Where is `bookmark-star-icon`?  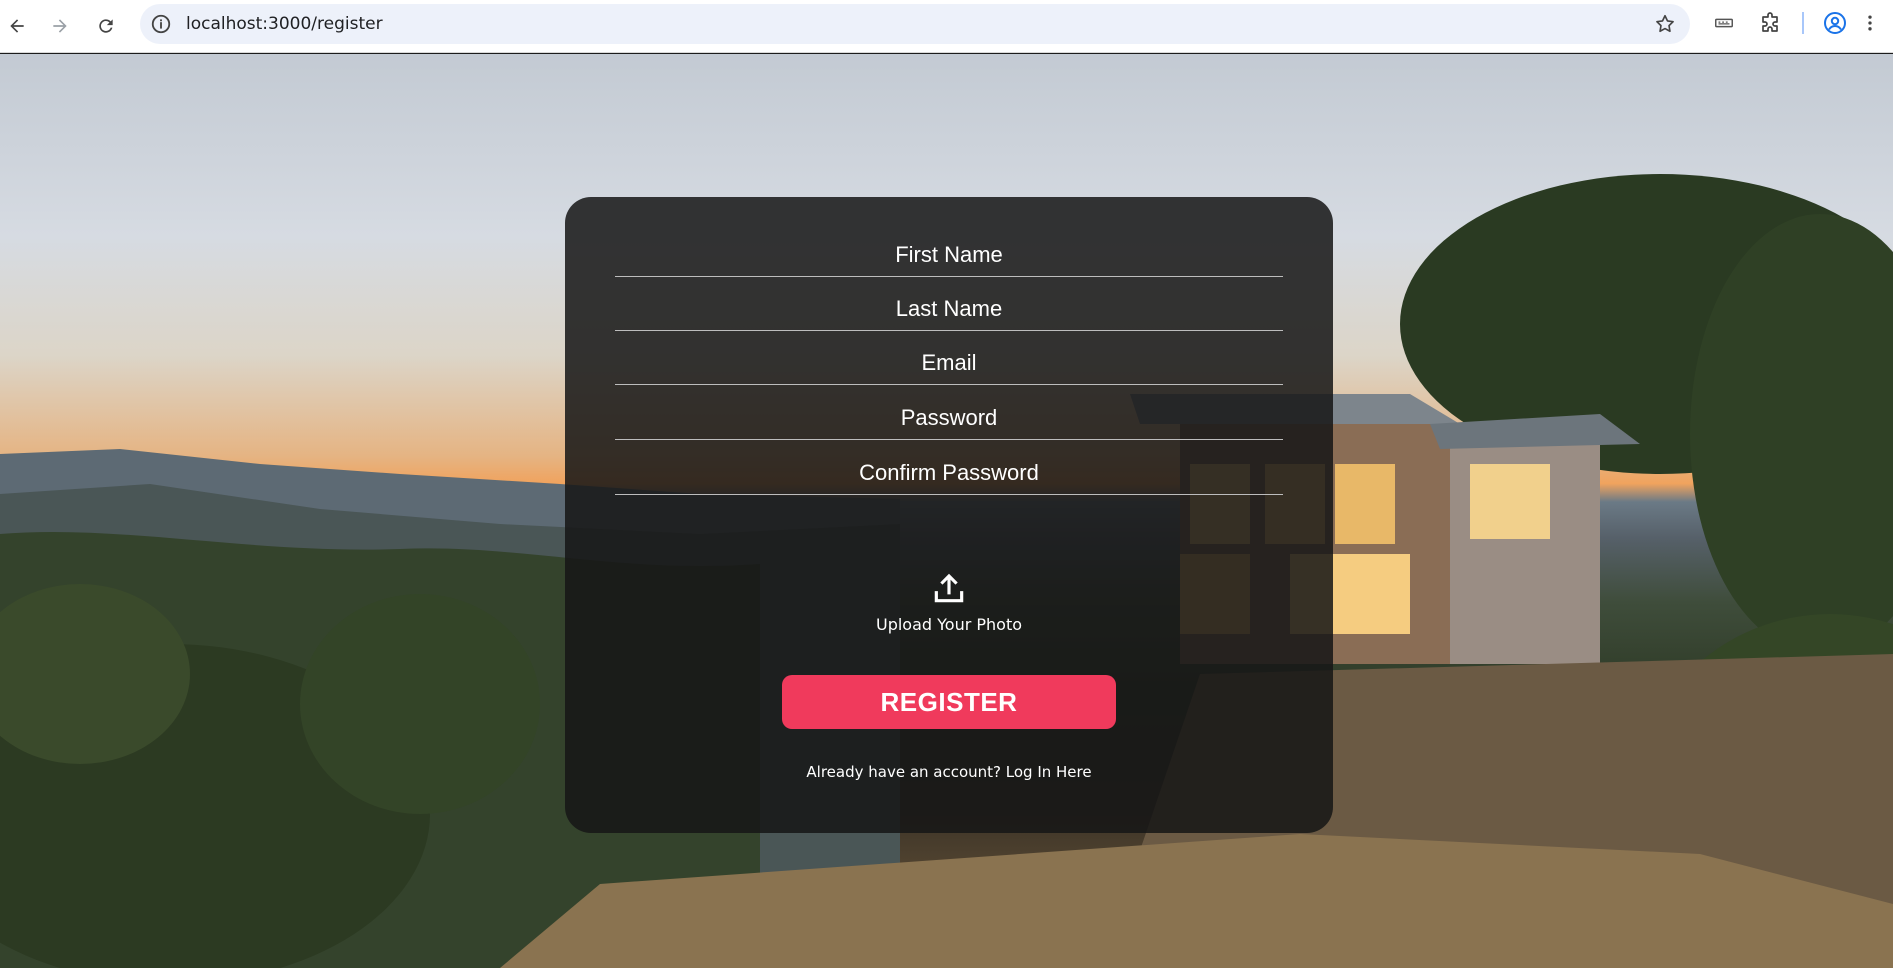 bookmark-star-icon is located at coordinates (1665, 24).